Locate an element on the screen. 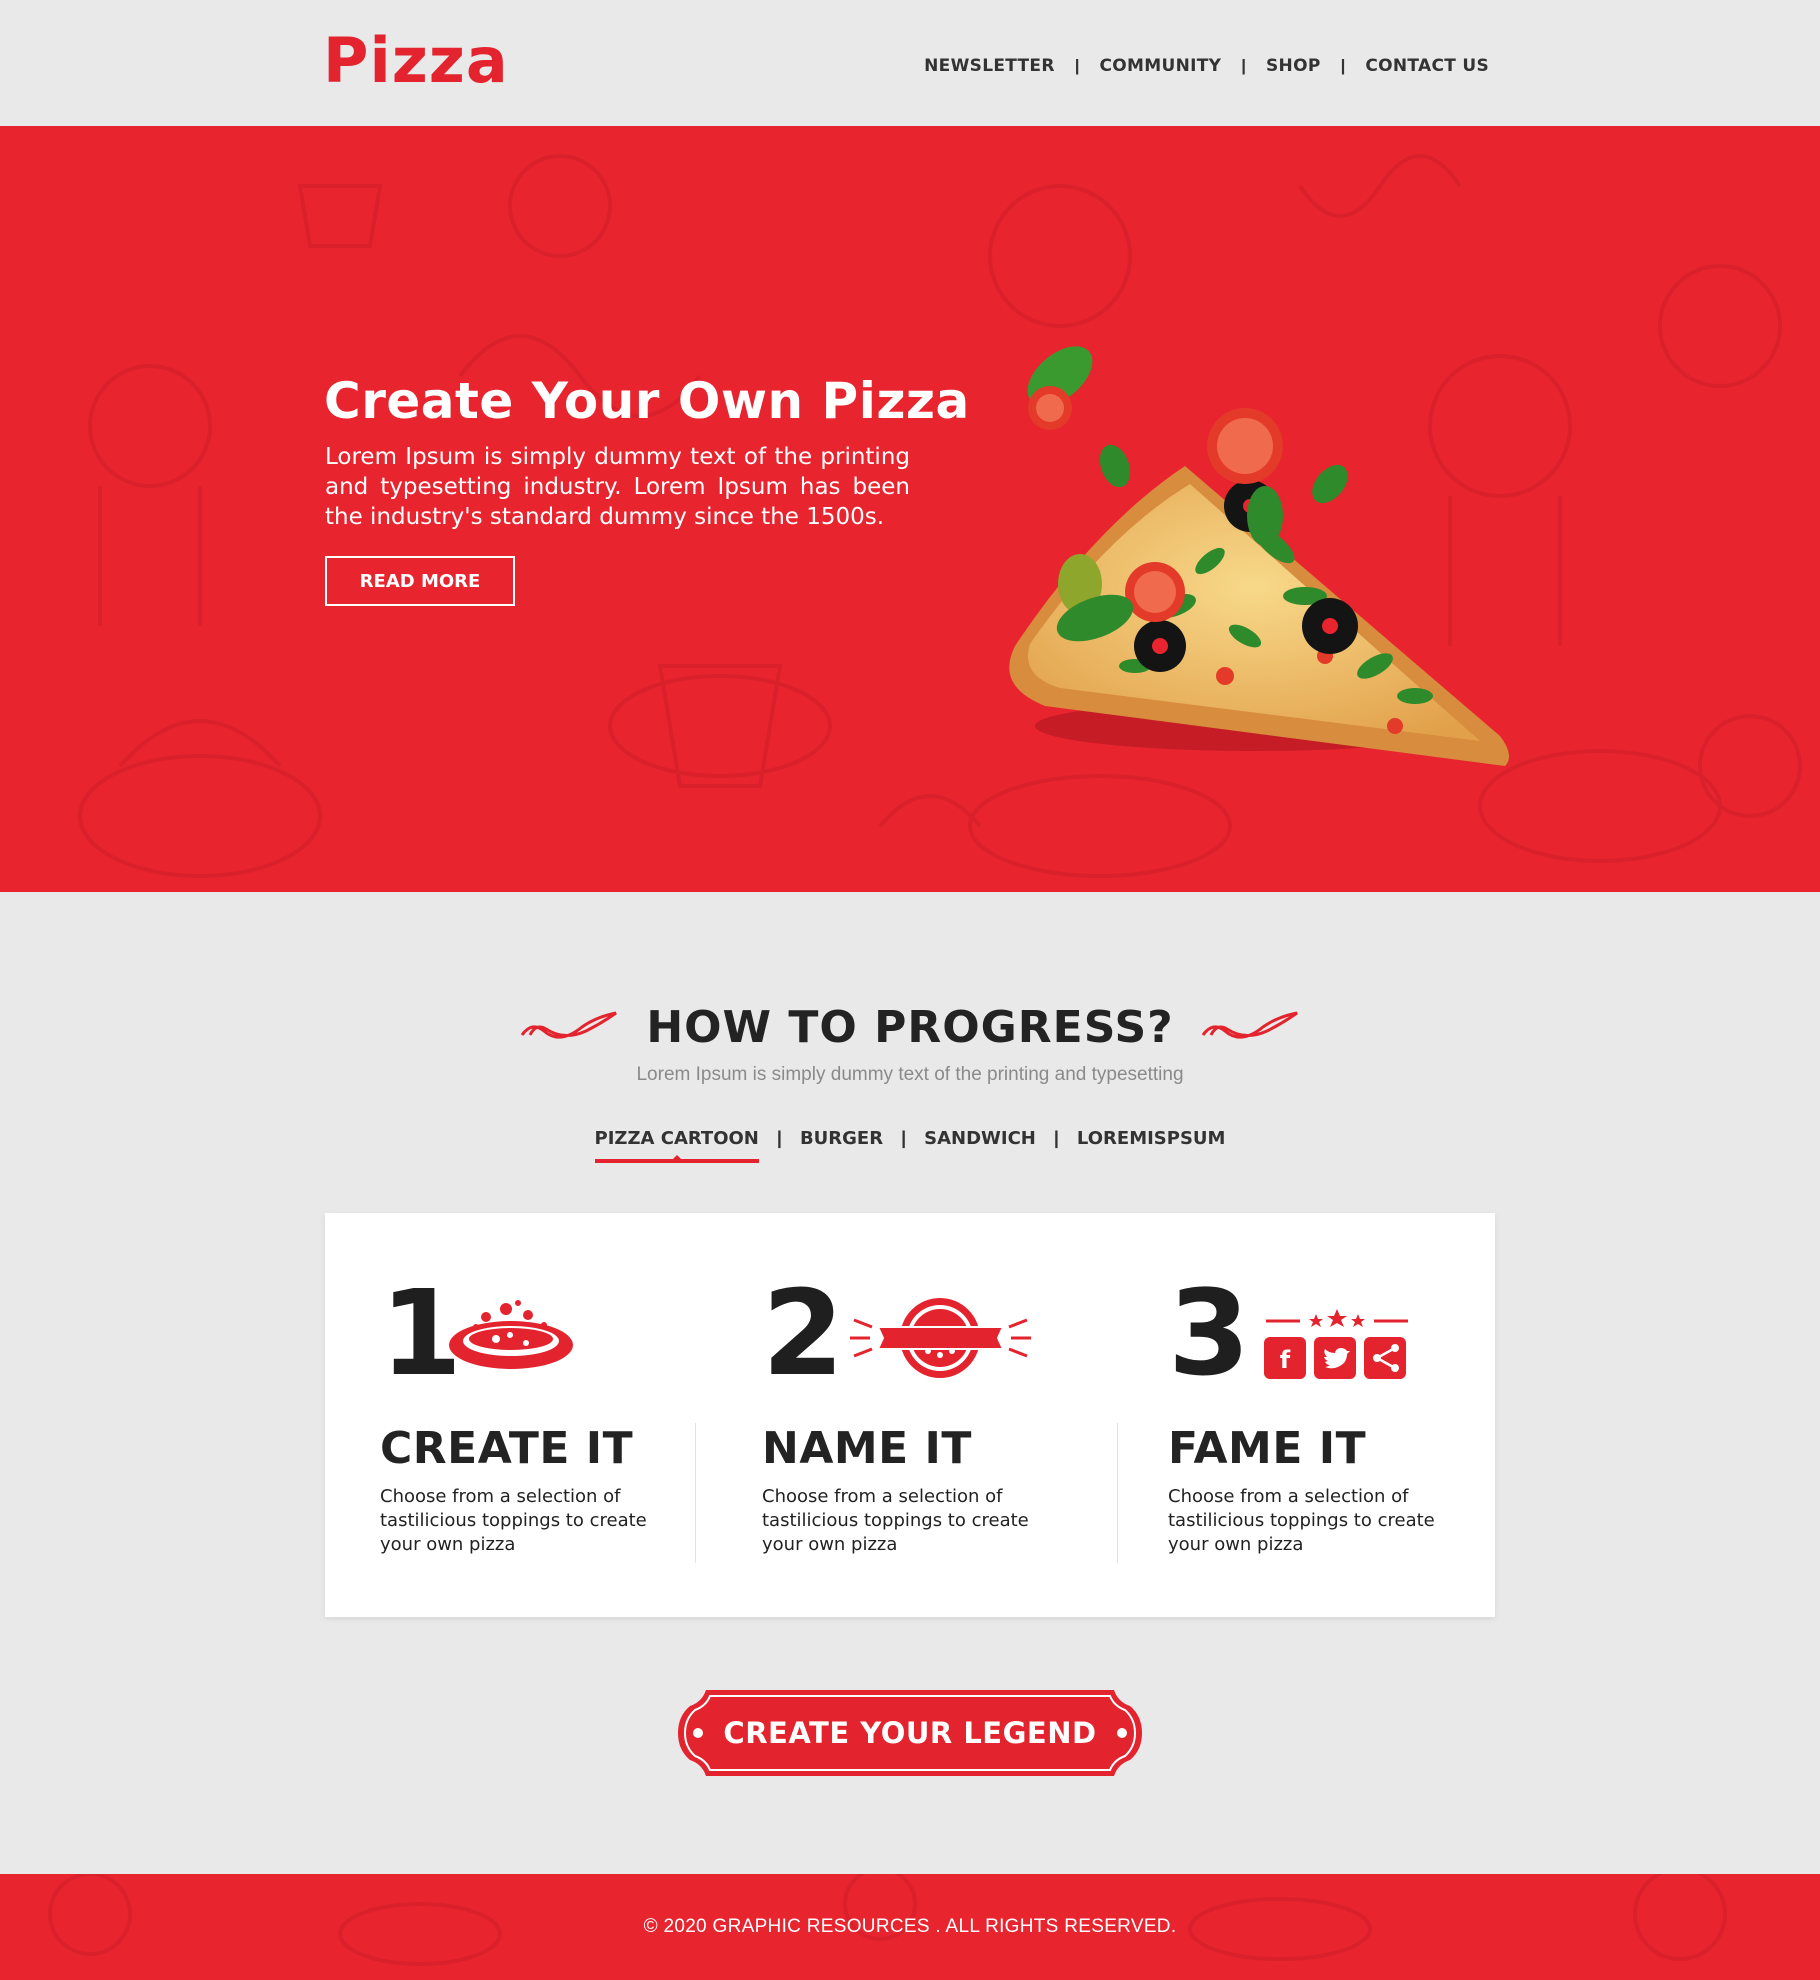 This screenshot has width=1820, height=1980. nav-community: COMMUNITY is located at coordinates (1161, 66).